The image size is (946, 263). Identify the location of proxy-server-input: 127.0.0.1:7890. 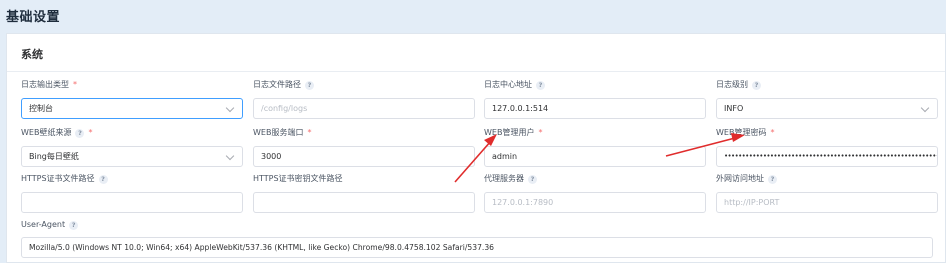
(595, 202).